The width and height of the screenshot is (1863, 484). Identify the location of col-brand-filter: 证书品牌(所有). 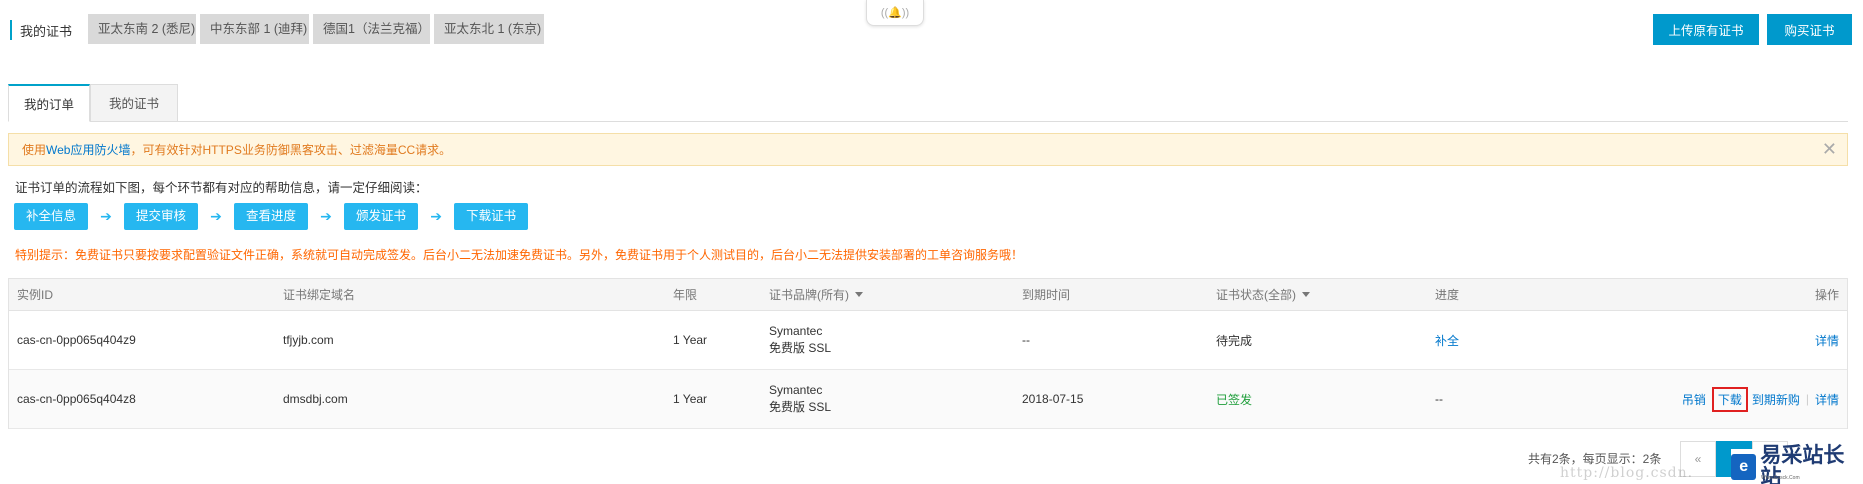
(816, 294).